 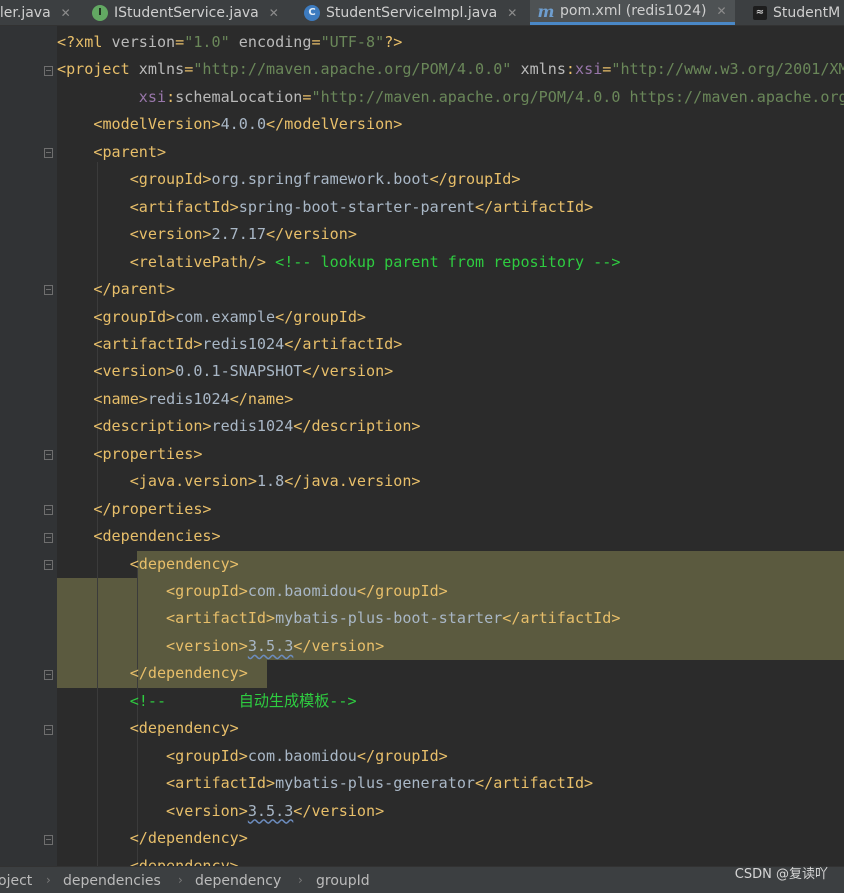 I want to click on code-line: <groupId>com.example</groupId>, so click(x=211, y=317).